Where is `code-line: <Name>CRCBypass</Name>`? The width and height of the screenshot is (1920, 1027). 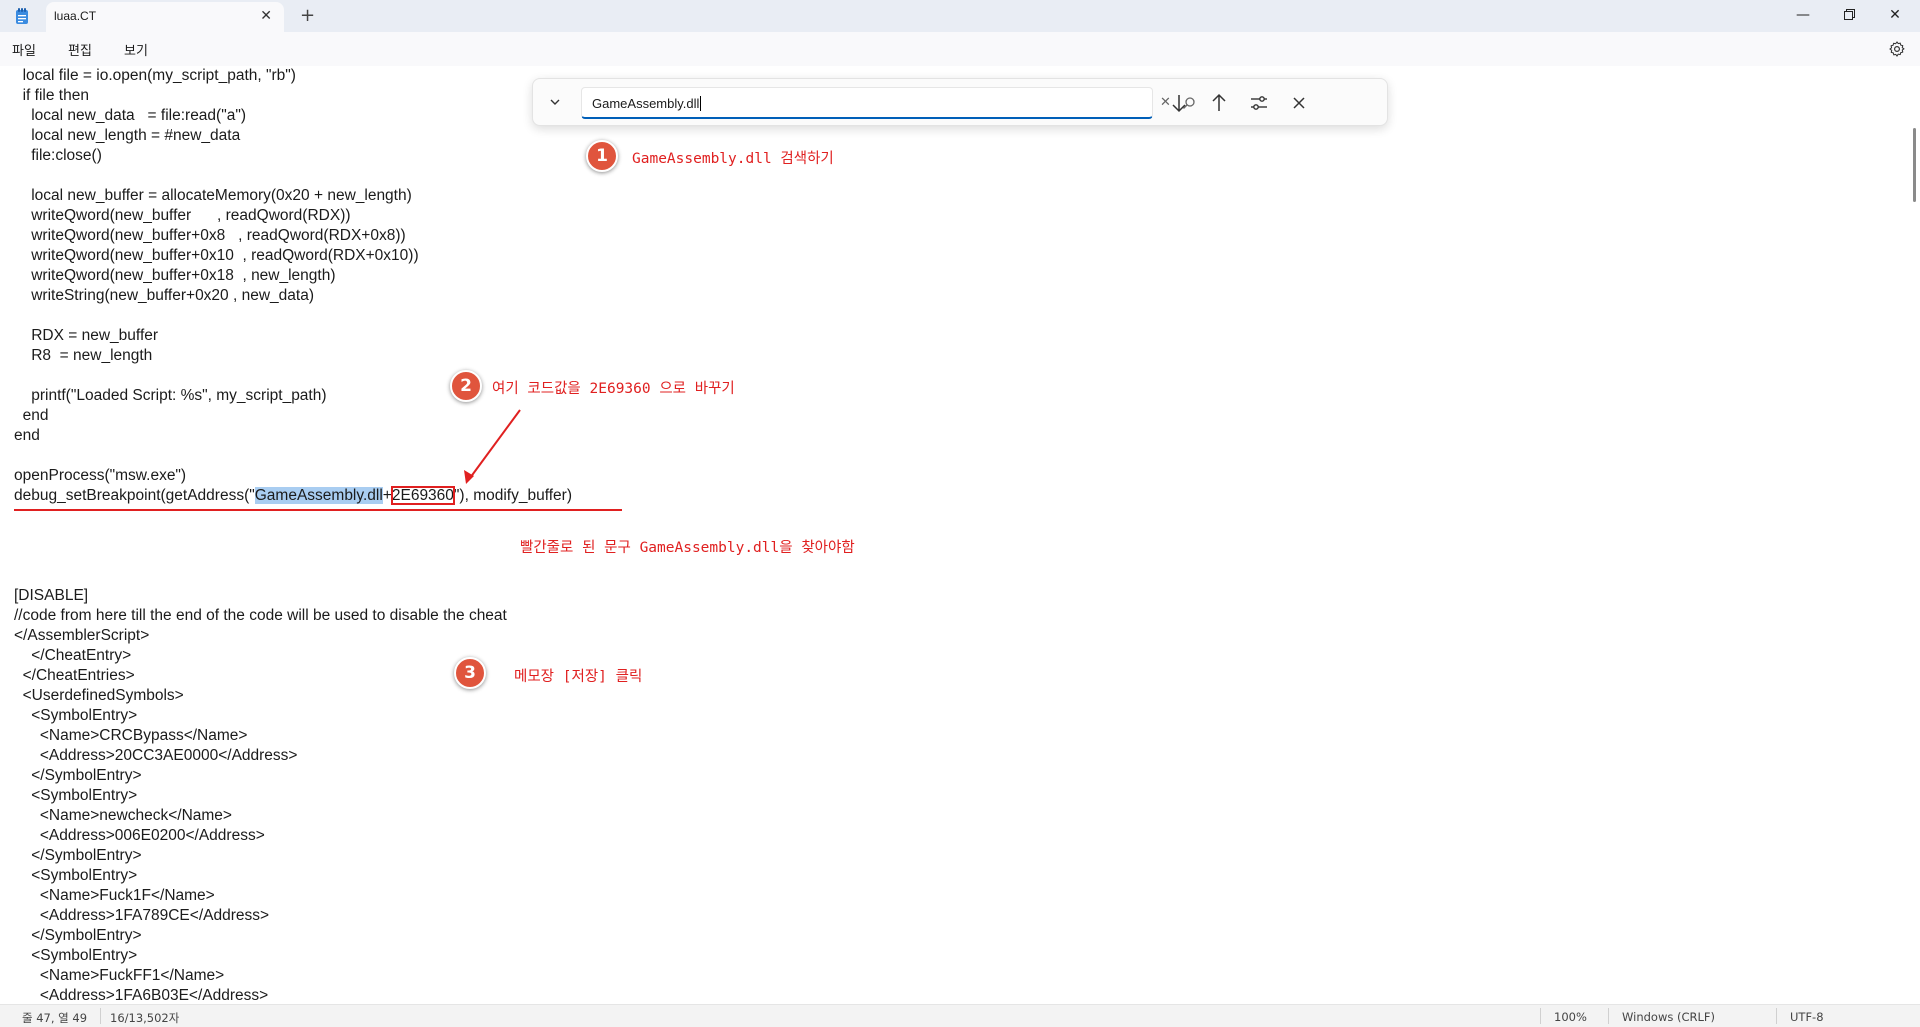 code-line: <Name>CRCBypass</Name> is located at coordinates (131, 735).